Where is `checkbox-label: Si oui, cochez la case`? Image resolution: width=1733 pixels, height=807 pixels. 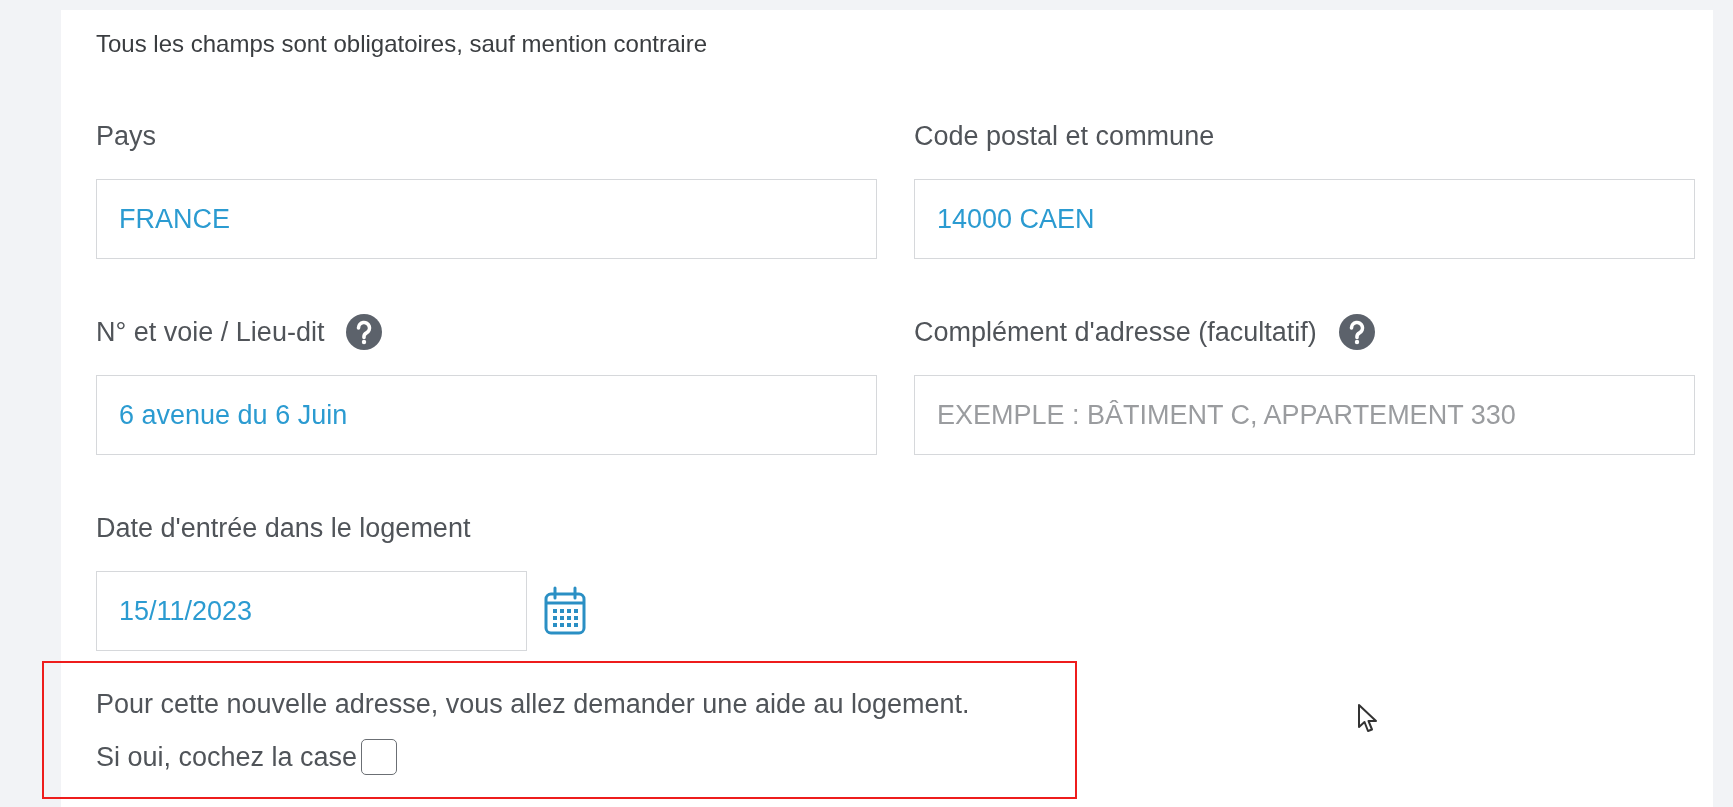 checkbox-label: Si oui, cochez la case is located at coordinates (227, 757).